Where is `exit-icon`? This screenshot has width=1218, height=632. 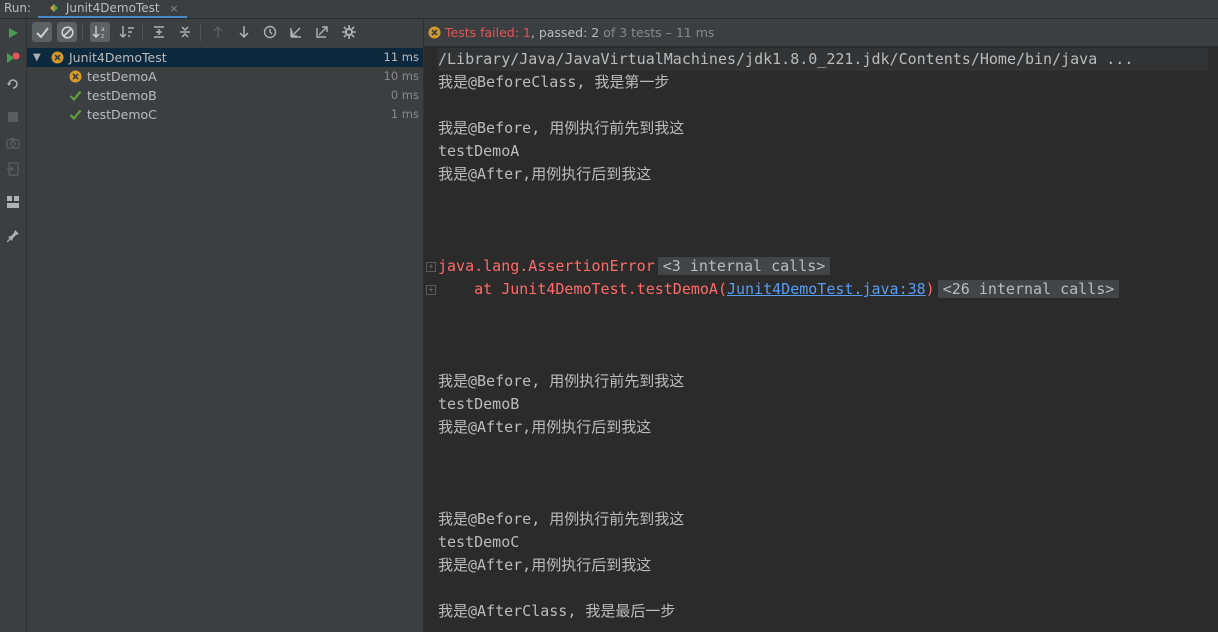
exit-icon is located at coordinates (13, 169).